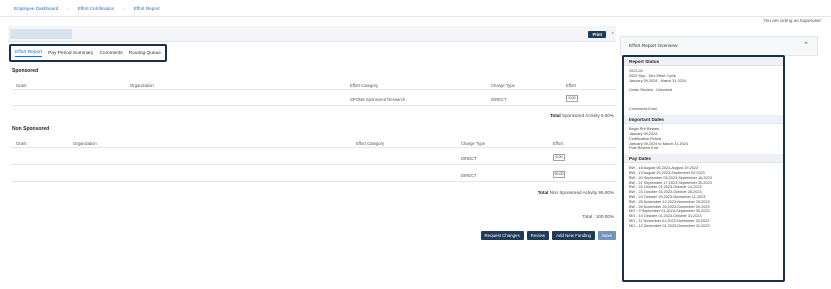 Image resolution: width=831 pixels, height=289 pixels. What do you see at coordinates (41, 34) in the screenshot?
I see `panel-title-placeholder` at bounding box center [41, 34].